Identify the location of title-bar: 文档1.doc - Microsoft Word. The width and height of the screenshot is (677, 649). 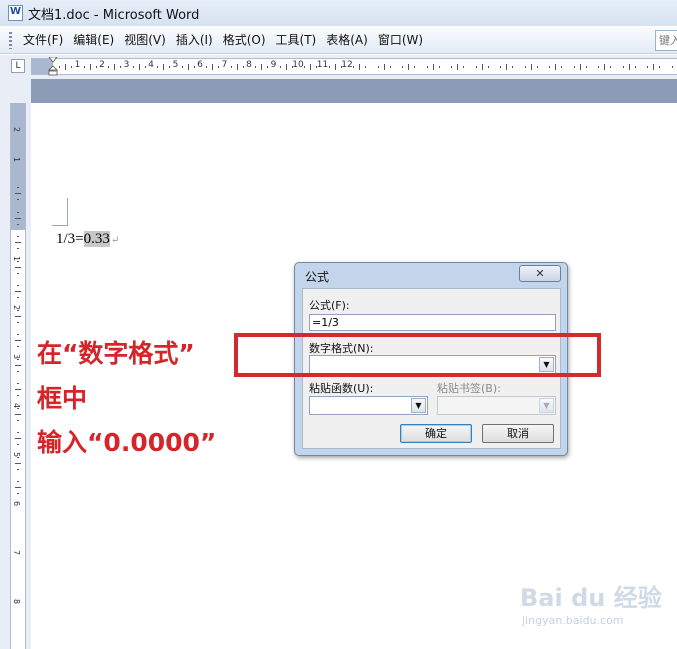
(338, 13).